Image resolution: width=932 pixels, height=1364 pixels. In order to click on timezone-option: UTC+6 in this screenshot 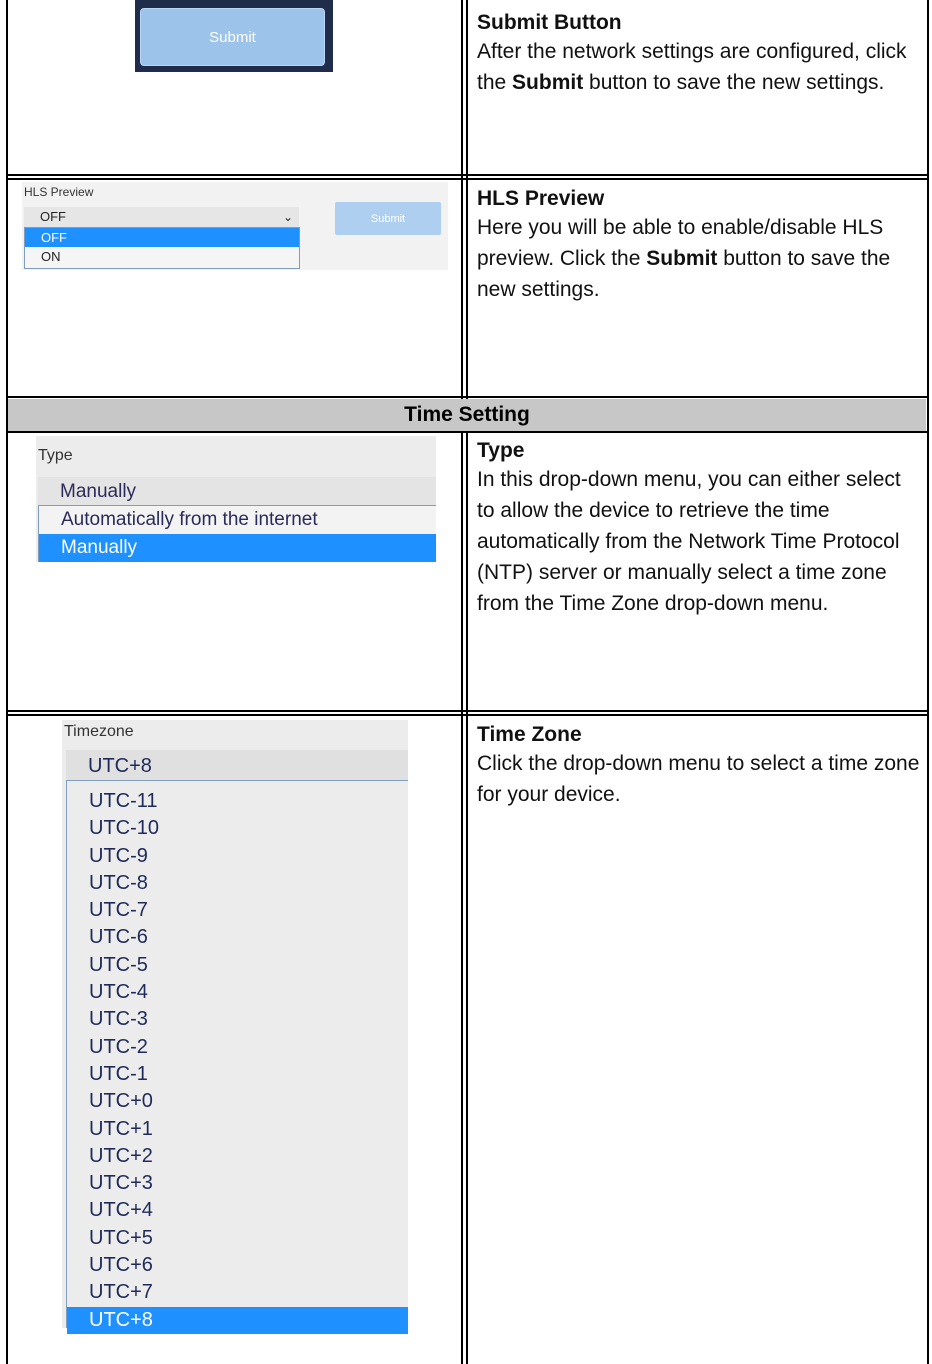, I will do `click(237, 1265)`.